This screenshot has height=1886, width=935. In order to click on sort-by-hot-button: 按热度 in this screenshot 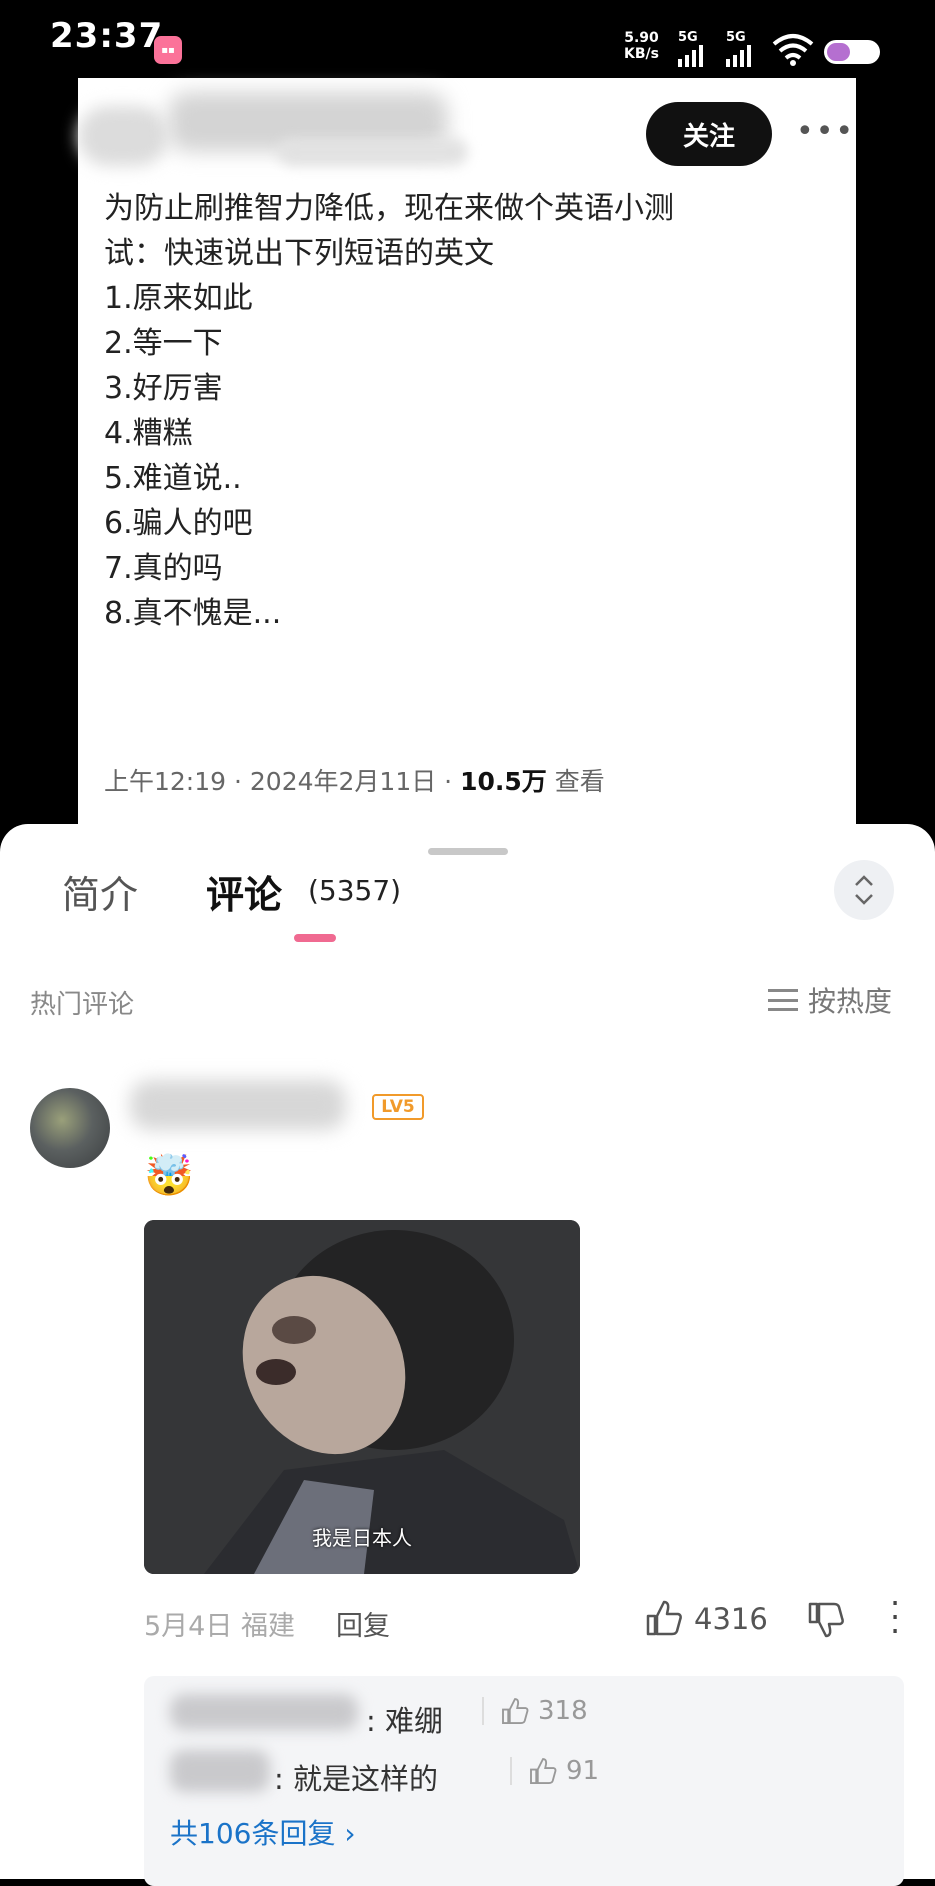, I will do `click(830, 1000)`.